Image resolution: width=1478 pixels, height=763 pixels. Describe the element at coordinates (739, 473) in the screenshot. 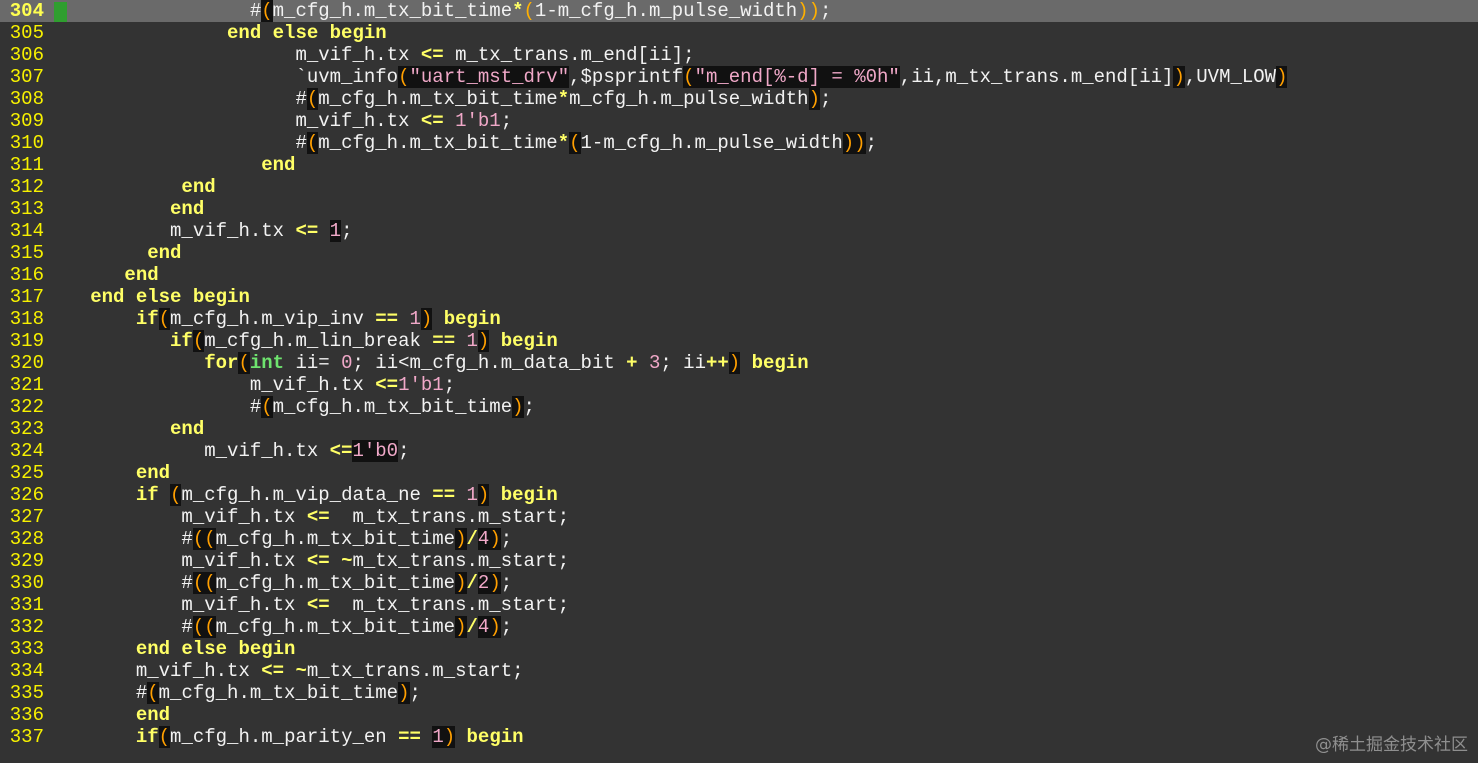

I see `code-line: 325 end` at that location.